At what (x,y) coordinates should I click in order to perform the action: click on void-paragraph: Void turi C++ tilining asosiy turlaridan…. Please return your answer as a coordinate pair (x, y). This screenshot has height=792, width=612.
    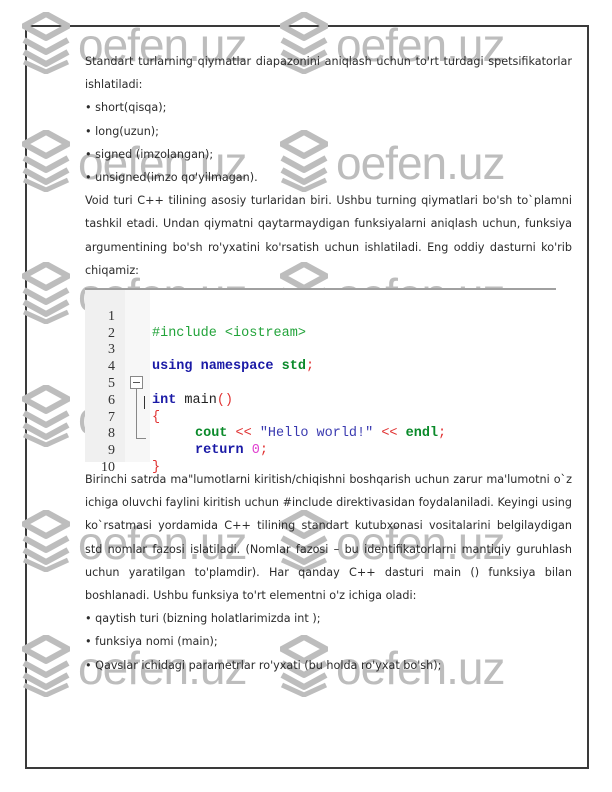
    Looking at the image, I should click on (328, 235).